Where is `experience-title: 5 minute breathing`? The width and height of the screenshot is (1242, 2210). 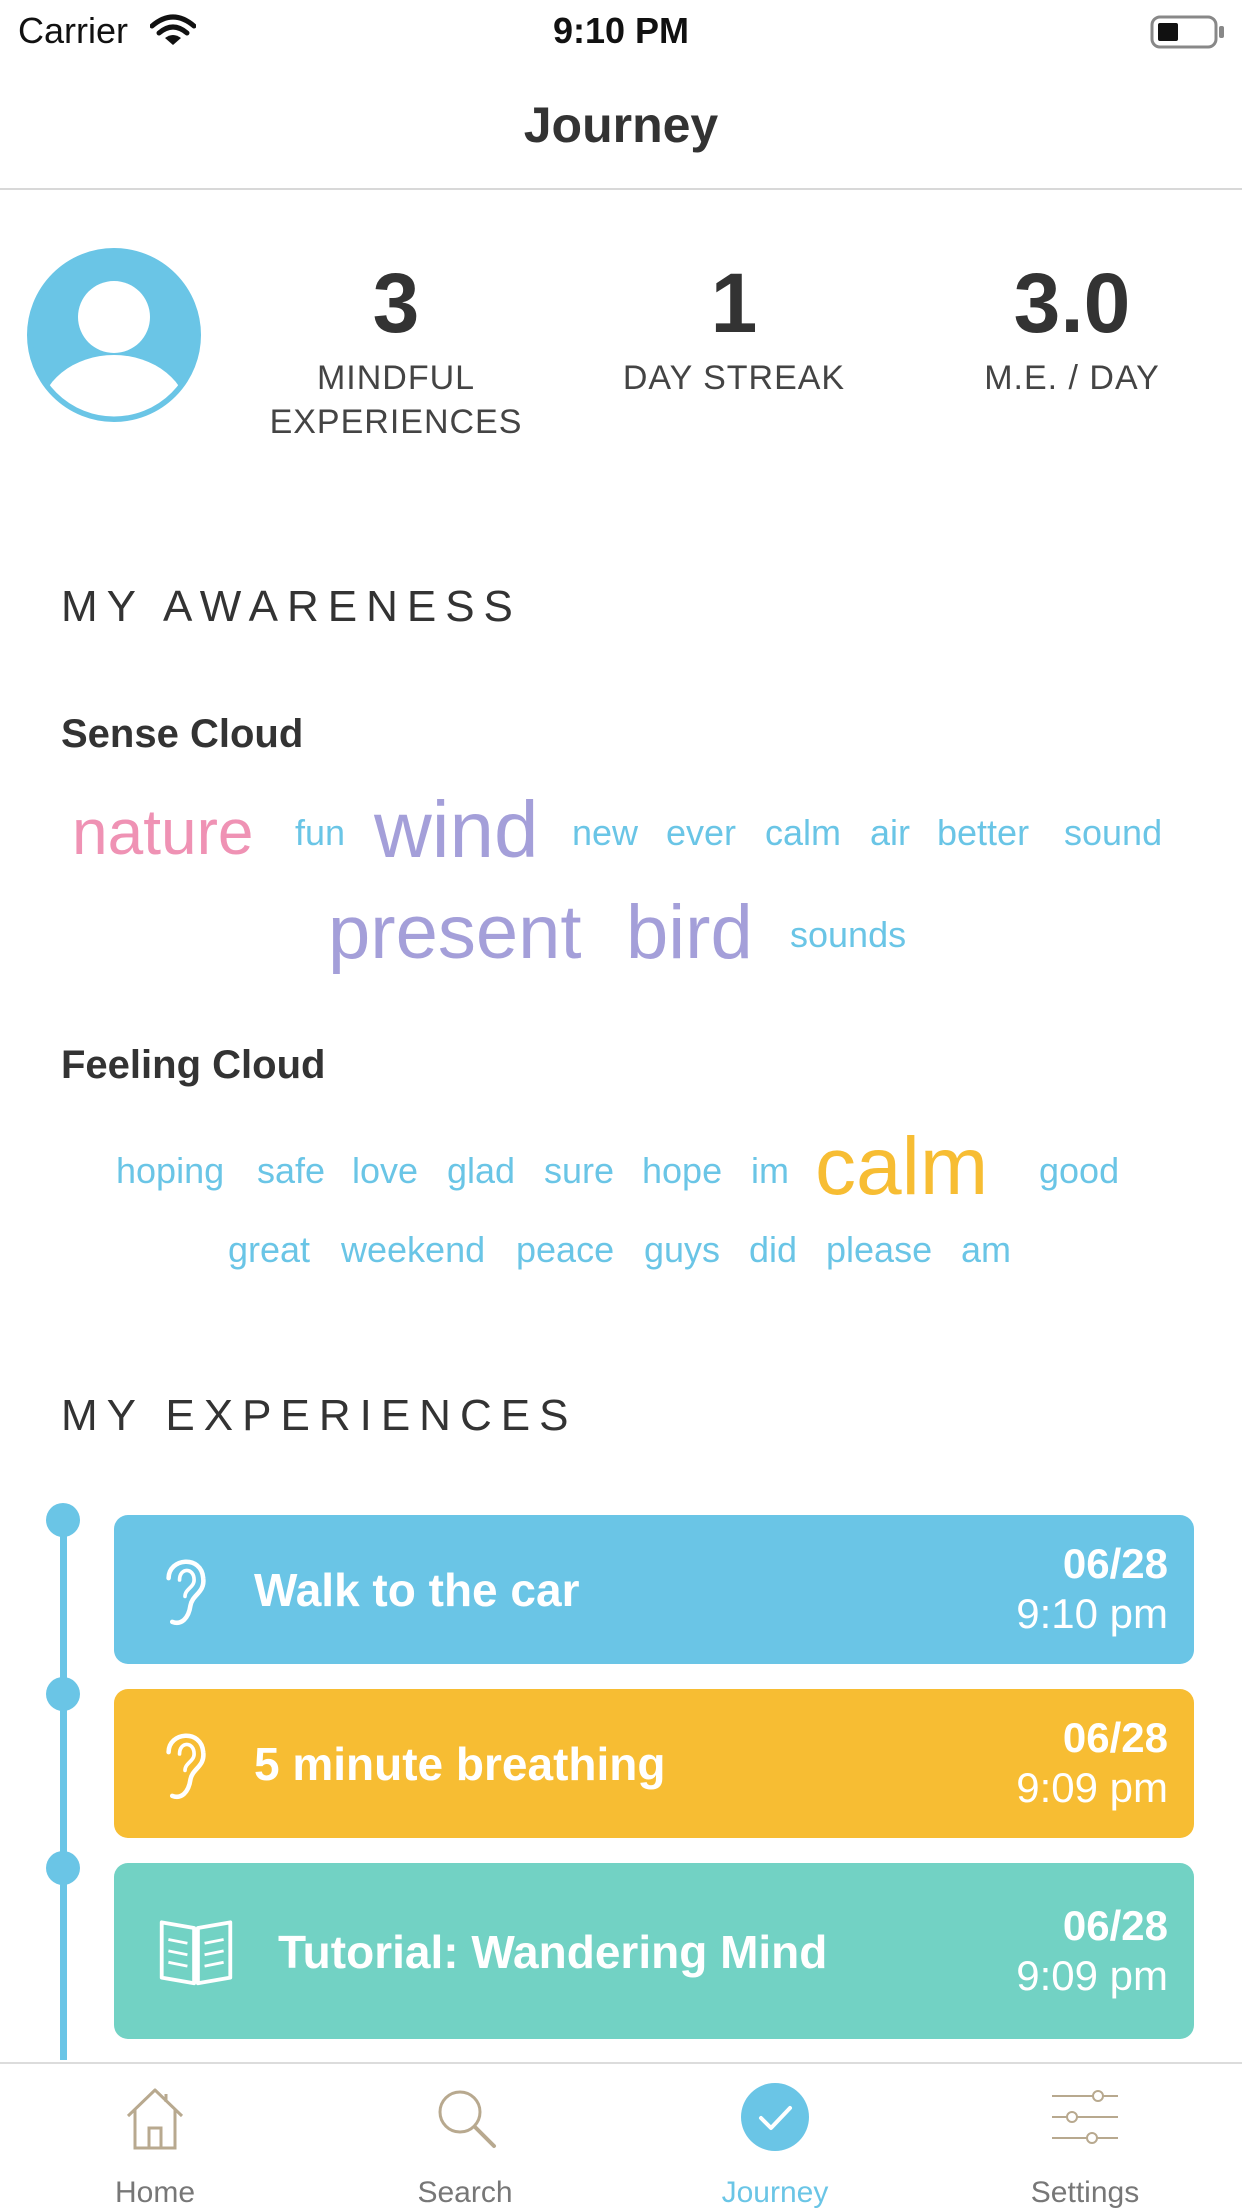
experience-title: 5 minute breathing is located at coordinates (460, 1764).